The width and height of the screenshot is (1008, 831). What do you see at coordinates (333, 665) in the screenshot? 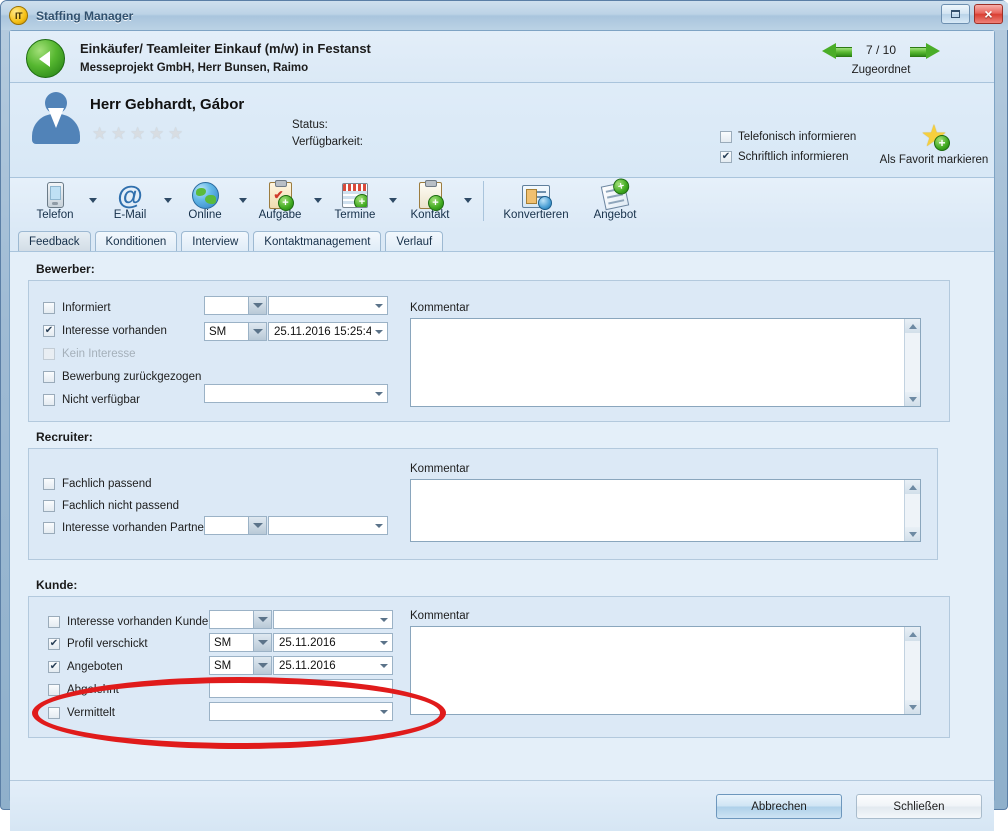
I see `kunde-angeboten-date-combo: 25.11.2016` at bounding box center [333, 665].